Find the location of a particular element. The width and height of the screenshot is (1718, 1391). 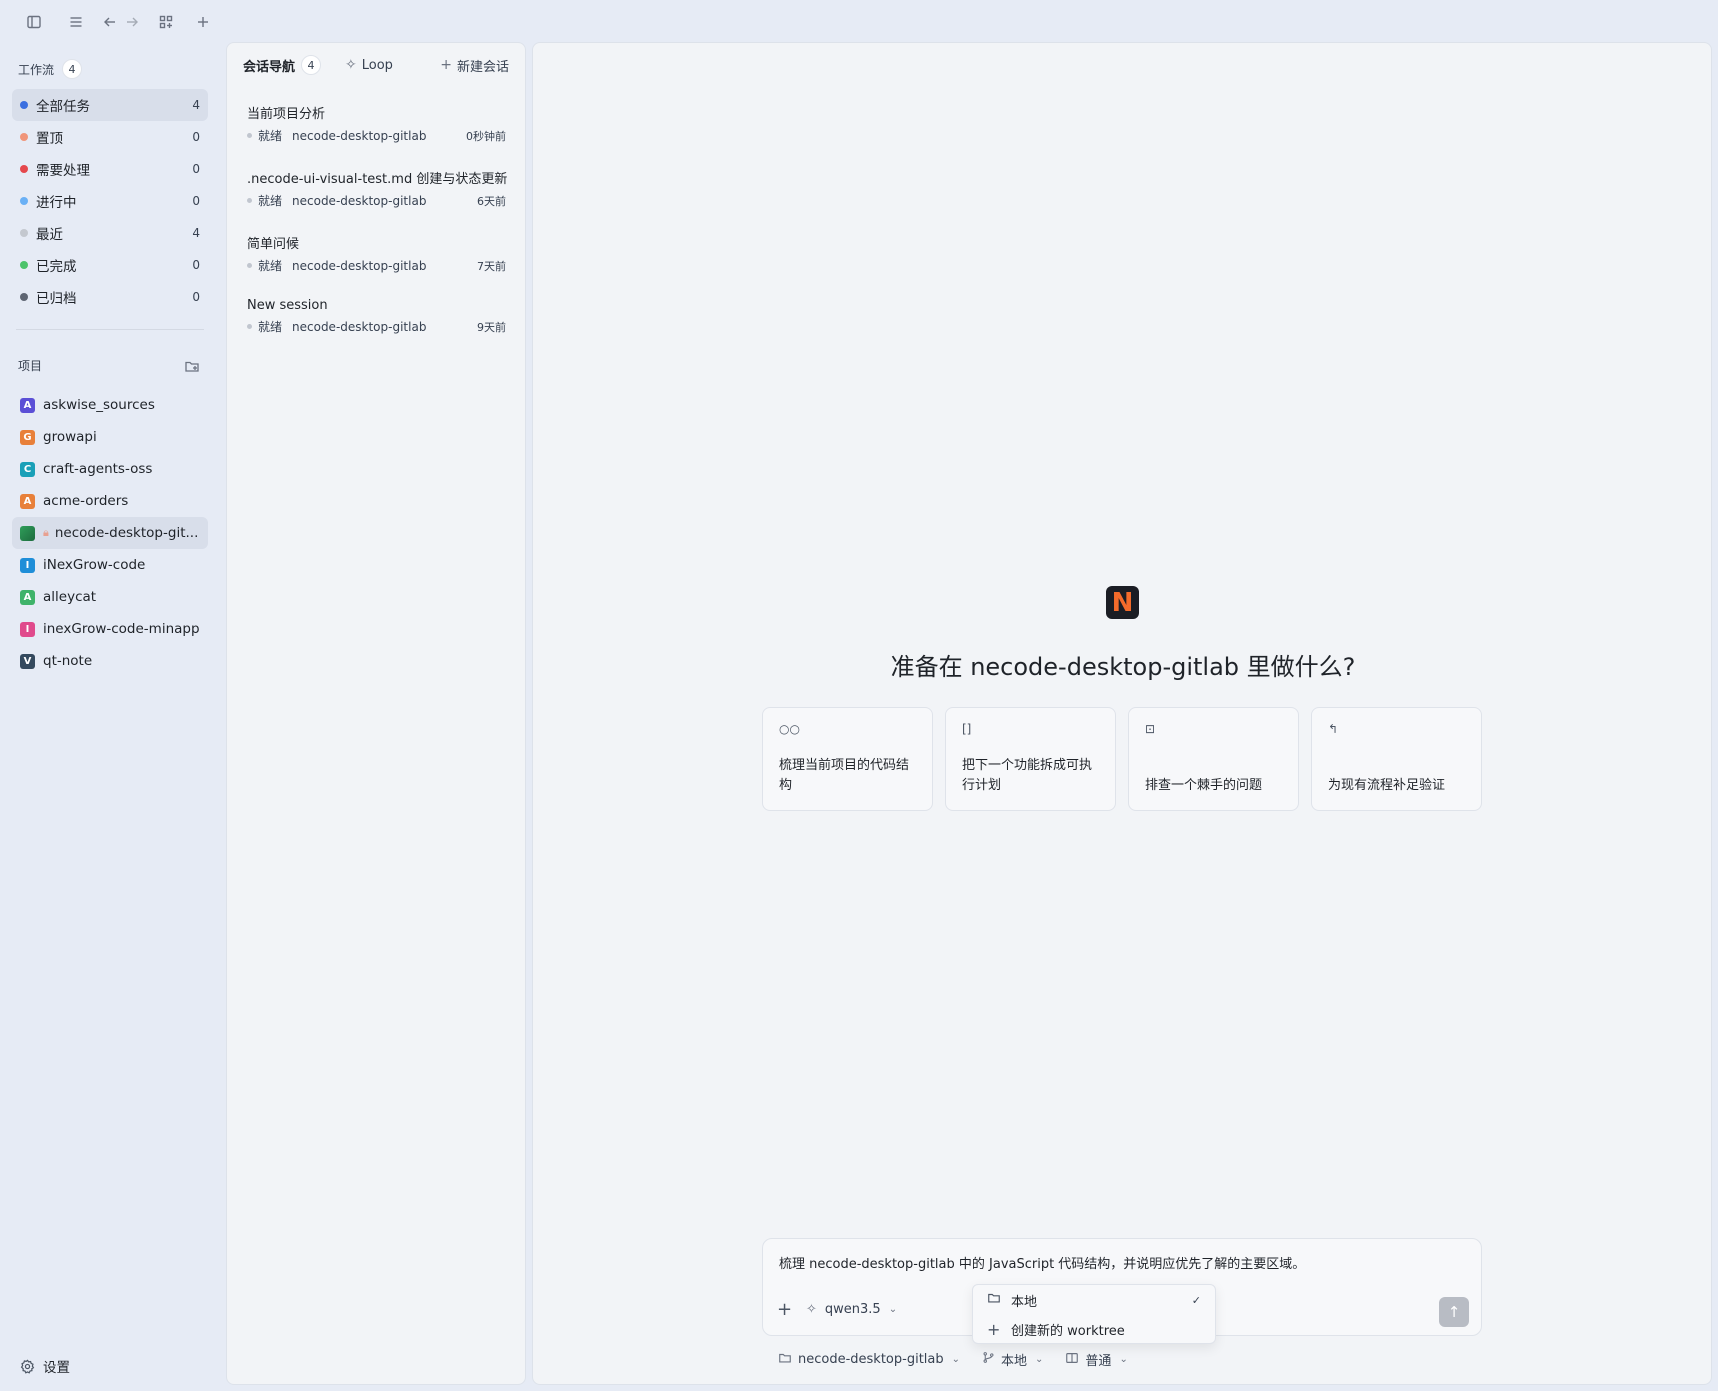

project-item: Ggrowapi is located at coordinates (110, 437).